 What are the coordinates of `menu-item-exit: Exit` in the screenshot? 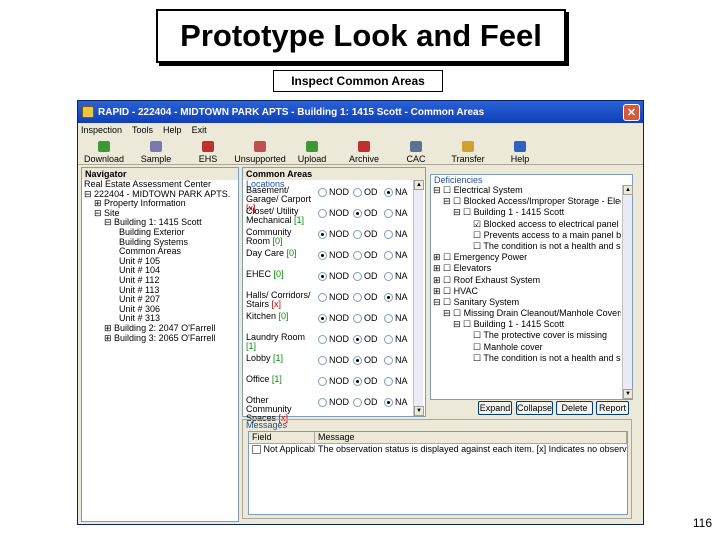 It's located at (199, 130).